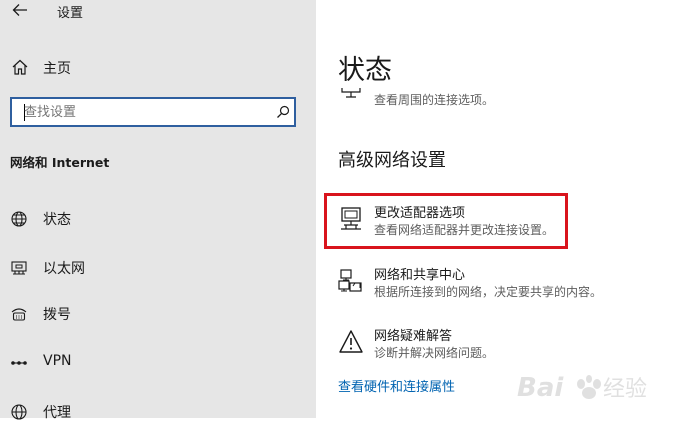 This screenshot has width=676, height=428. What do you see at coordinates (158, 218) in the screenshot?
I see `sidebar-item-status: 状态` at bounding box center [158, 218].